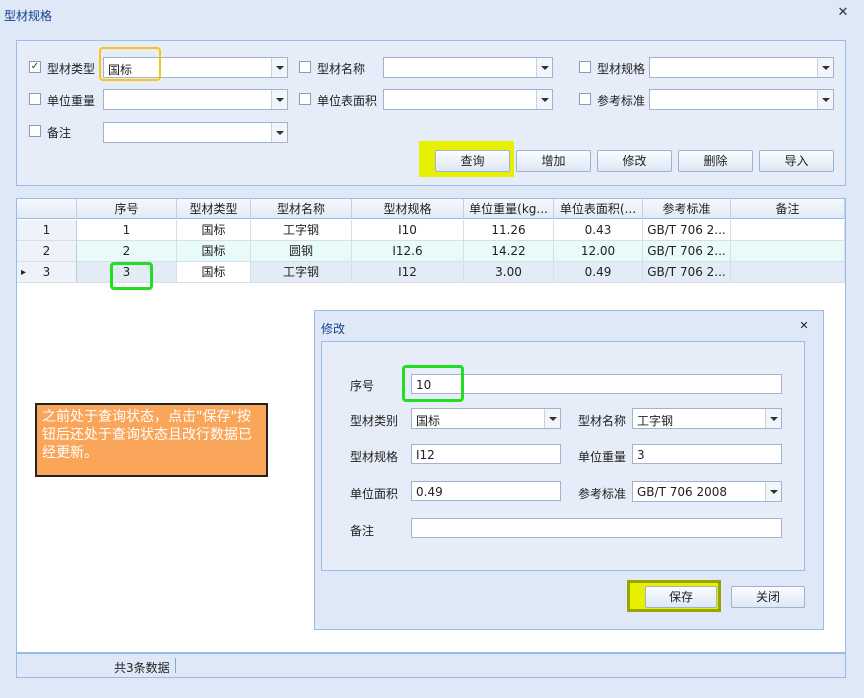 Image resolution: width=864 pixels, height=698 pixels. Describe the element at coordinates (374, 494) in the screenshot. I see `unit-area-label: 单位面积` at that location.